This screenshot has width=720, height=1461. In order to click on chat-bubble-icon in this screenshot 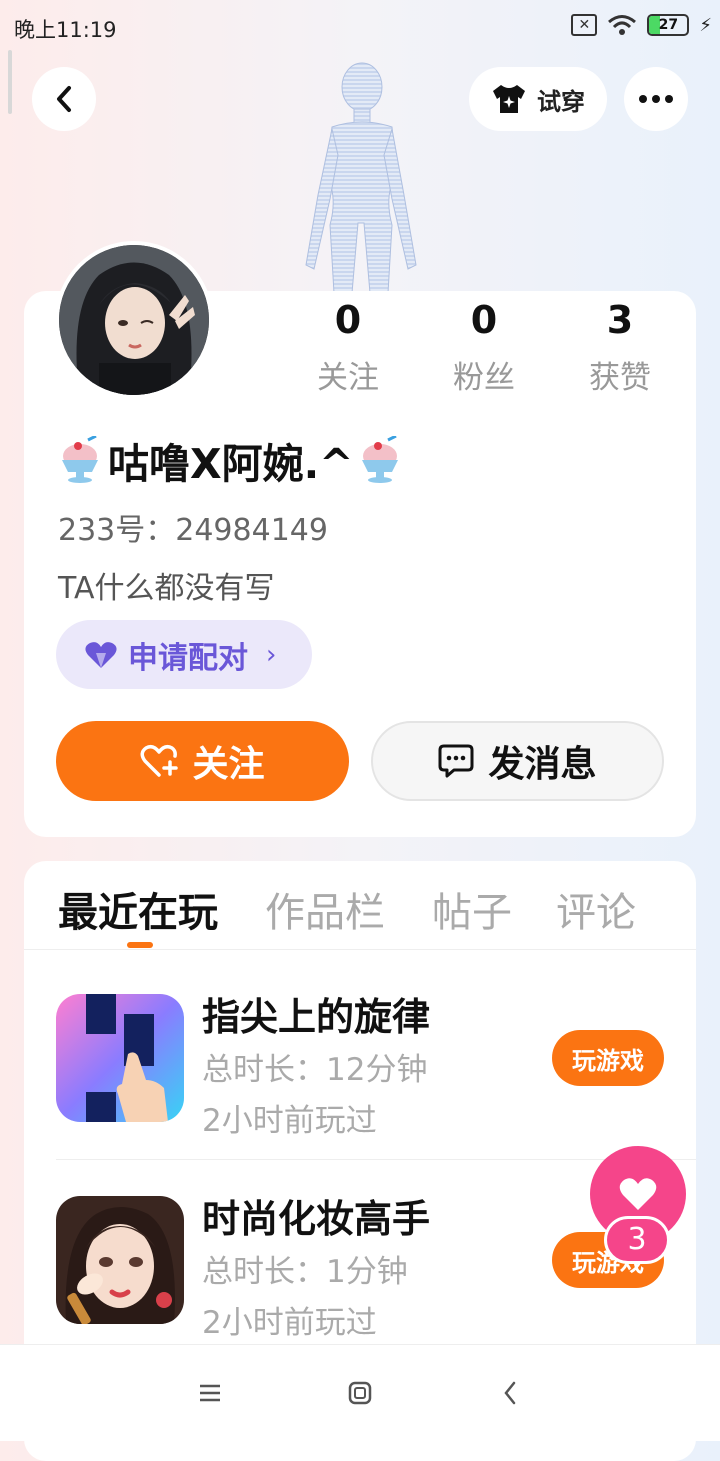, I will do `click(456, 761)`.